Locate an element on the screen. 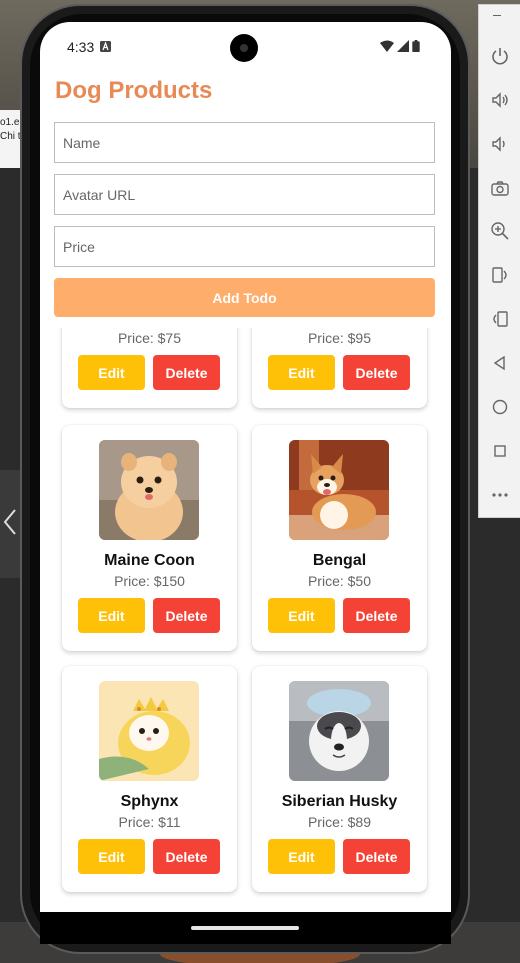 This screenshot has width=520, height=963. gesture-nav-bar is located at coordinates (245, 928).